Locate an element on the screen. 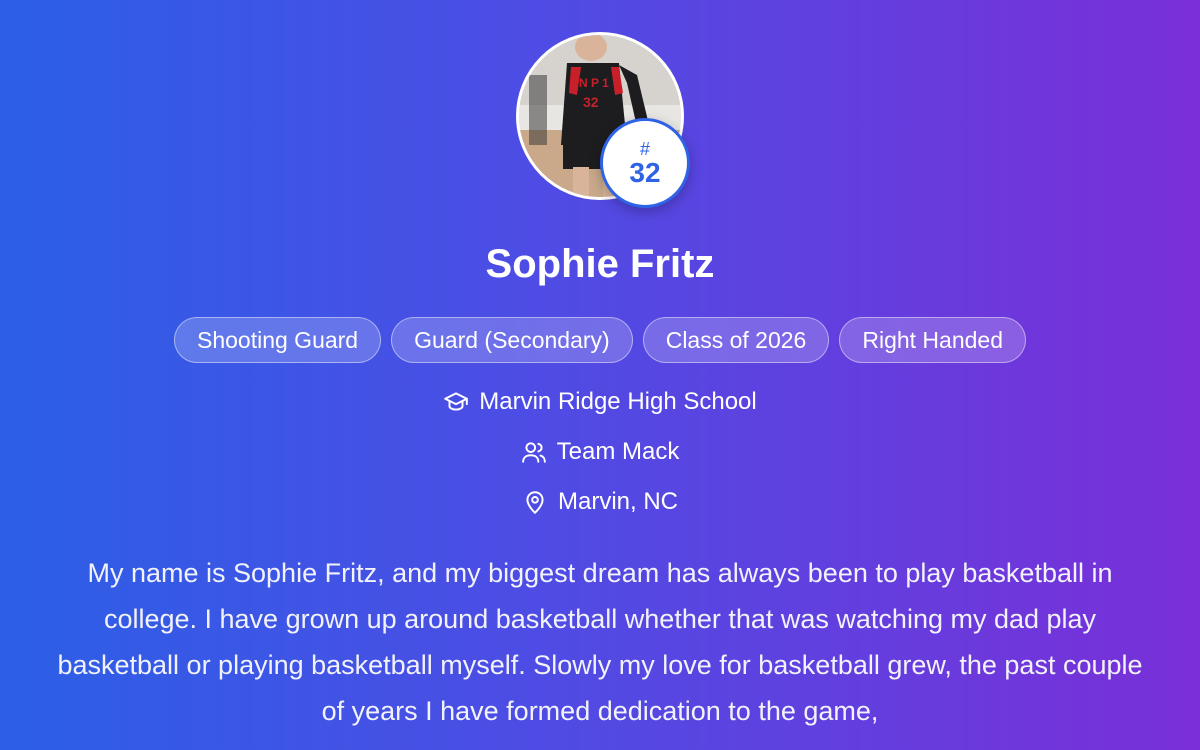 The image size is (1200, 750). tag-class-year: Class of 2026 is located at coordinates (736, 340).